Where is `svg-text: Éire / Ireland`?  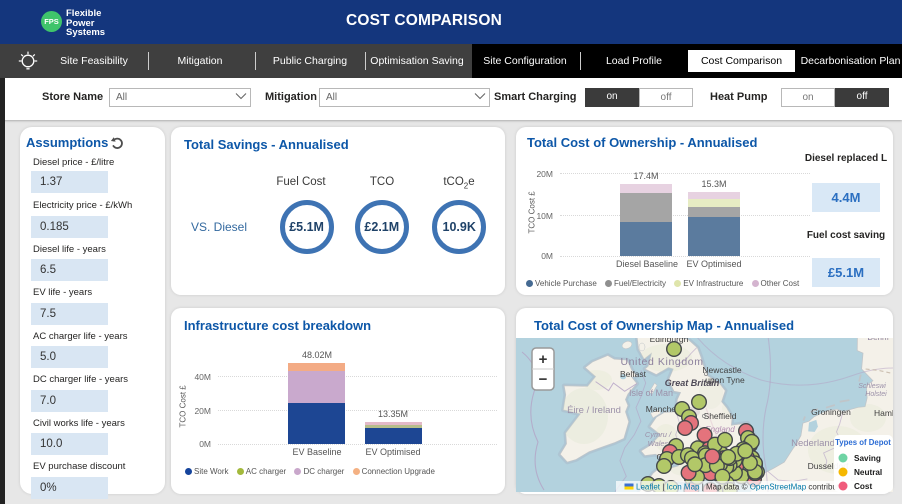
svg-text: Éire / Ireland is located at coordinates (594, 410).